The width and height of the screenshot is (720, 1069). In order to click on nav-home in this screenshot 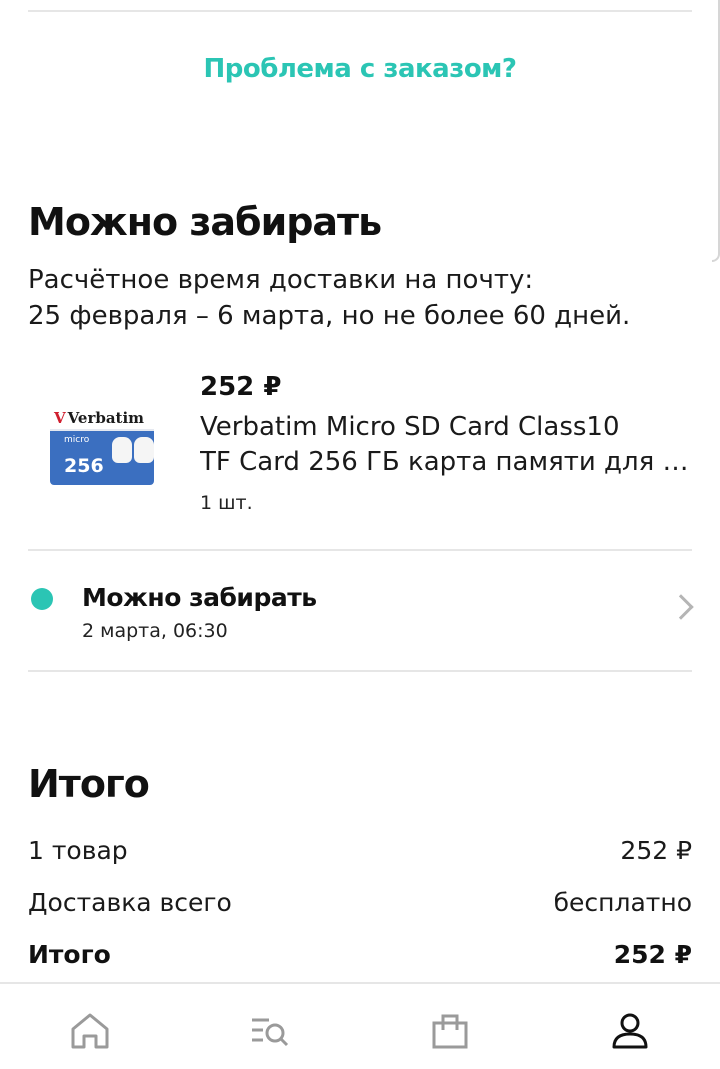, I will do `click(90, 1026)`.